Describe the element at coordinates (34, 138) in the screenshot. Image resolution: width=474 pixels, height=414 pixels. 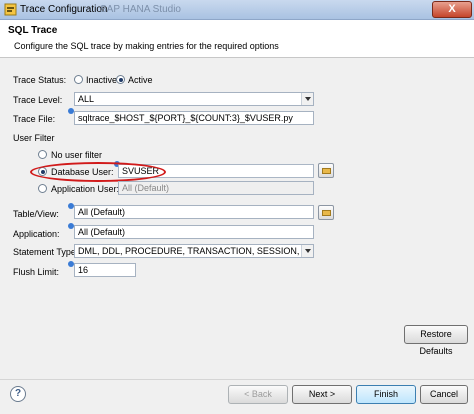
I see `user-filter-label: User Filter` at that location.